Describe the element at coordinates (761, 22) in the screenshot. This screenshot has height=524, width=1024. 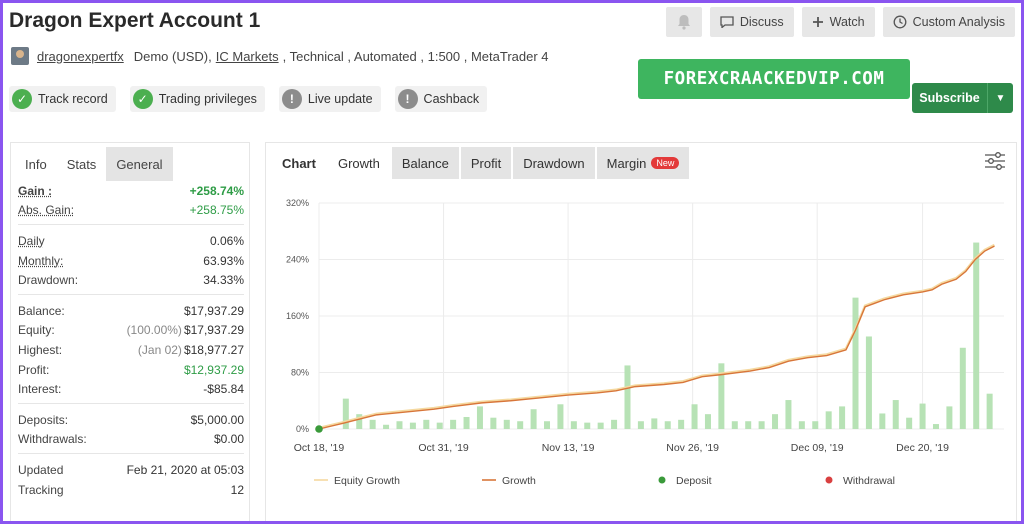
I see `discuss-label: Discuss` at that location.